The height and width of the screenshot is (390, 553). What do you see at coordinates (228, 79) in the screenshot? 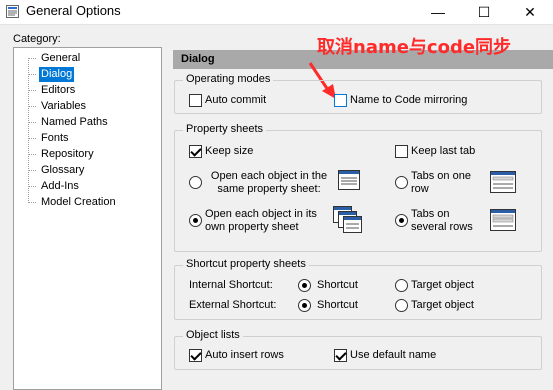
I see `operating-modes-title: Operating modes` at bounding box center [228, 79].